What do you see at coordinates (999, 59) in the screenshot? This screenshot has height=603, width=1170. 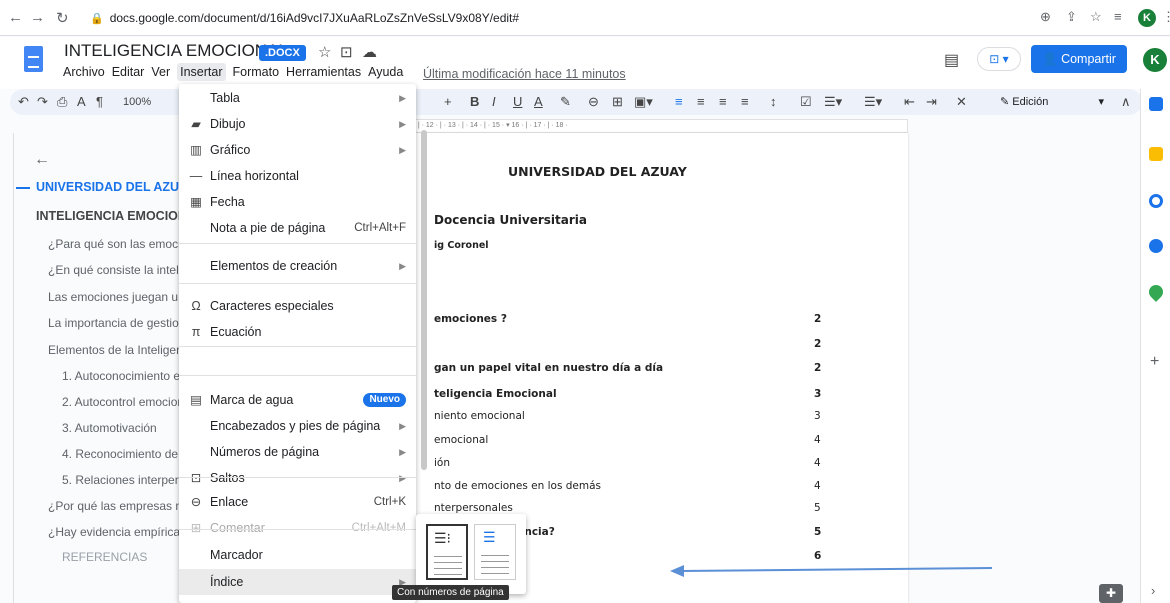 I see `present-button: ⊡ ▾` at bounding box center [999, 59].